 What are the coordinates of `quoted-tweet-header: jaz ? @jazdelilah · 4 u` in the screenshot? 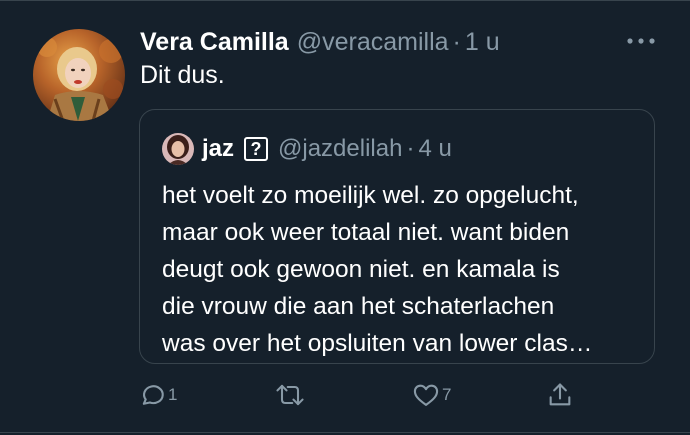 It's located at (307, 149).